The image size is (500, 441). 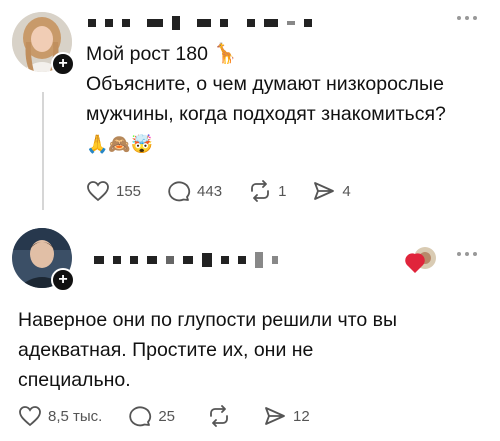 I want to click on post-text-line: мужчины, когда подходят знакомиться?, so click(x=266, y=114).